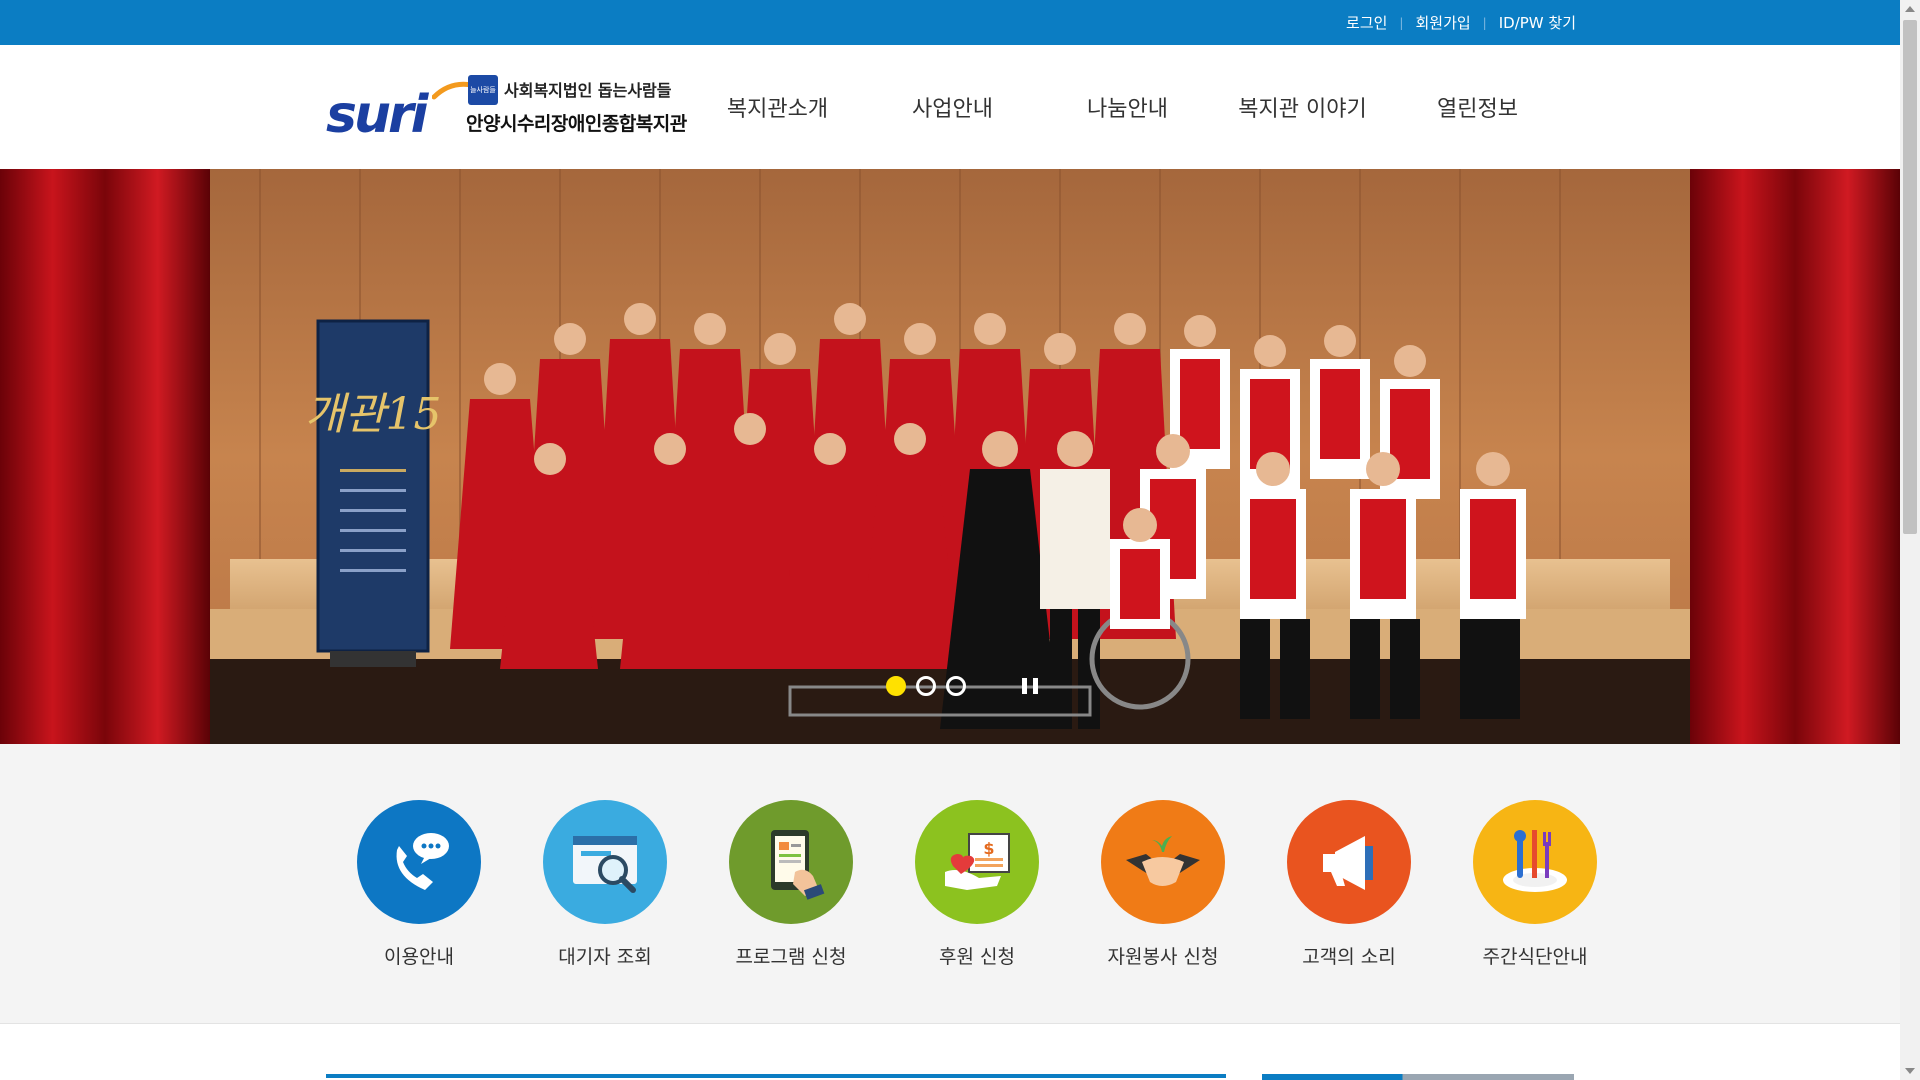 Image resolution: width=1920 pixels, height=1080 pixels. Describe the element at coordinates (1537, 22) in the screenshot. I see `find-id-pw-link: ID/PW 찾기` at that location.